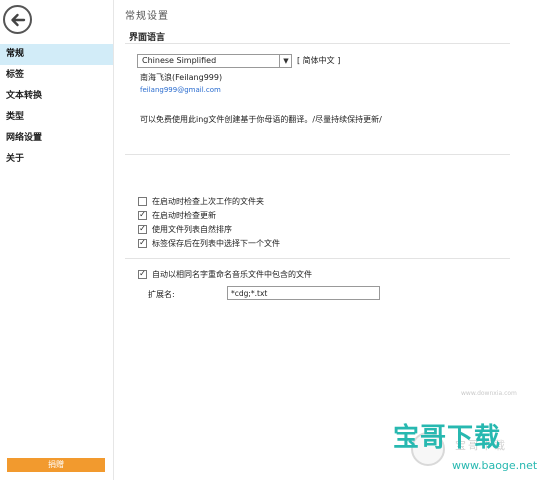  I want to click on option-check-updates: ✓ 在启动时检查更新, so click(177, 215).